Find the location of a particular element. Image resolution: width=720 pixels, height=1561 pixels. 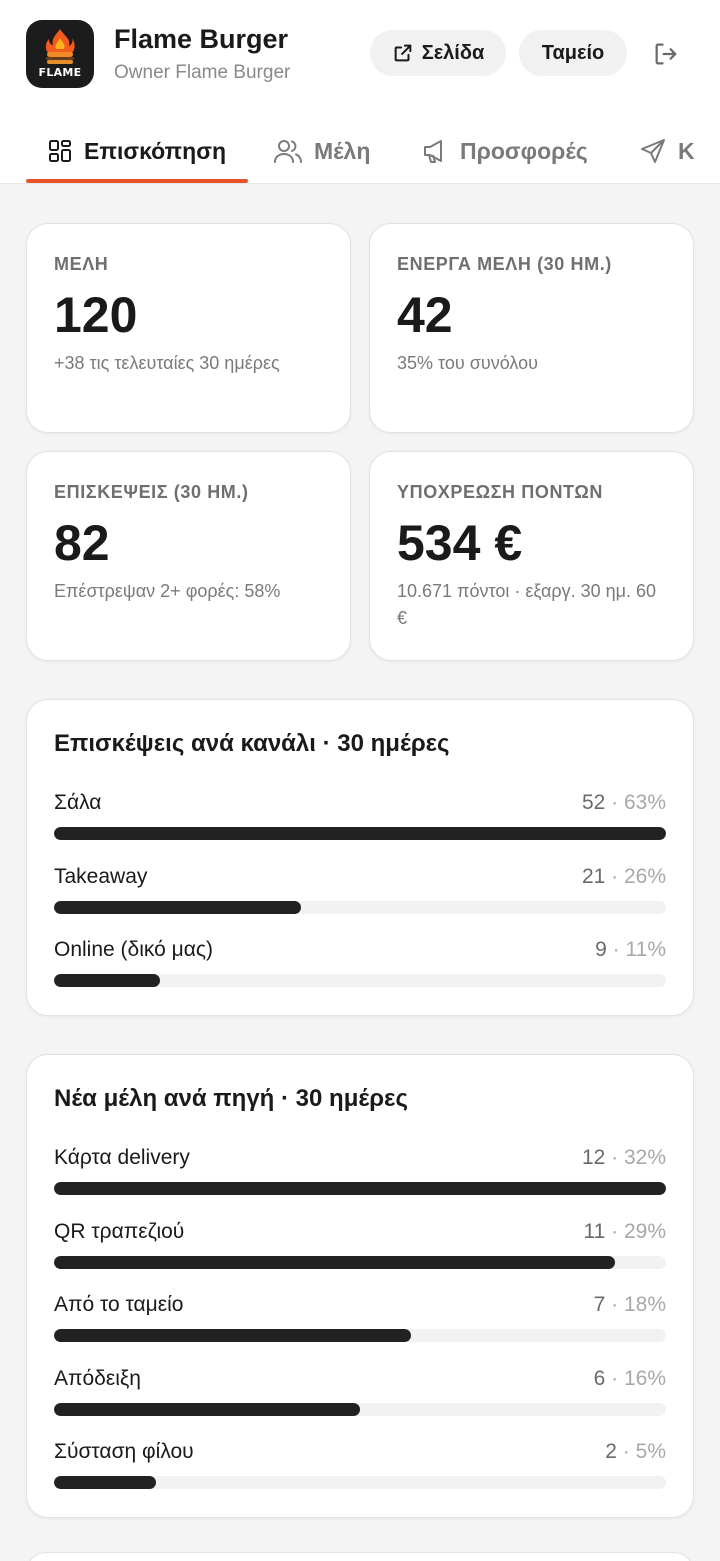

bar-value: 7 · 18% is located at coordinates (630, 1305).